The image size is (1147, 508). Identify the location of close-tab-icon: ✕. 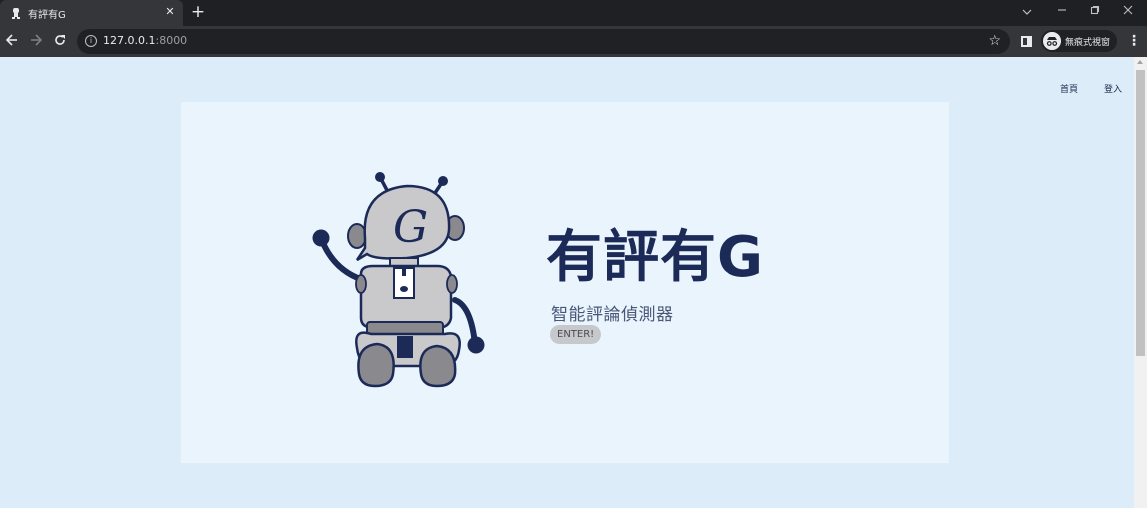
(170, 12).